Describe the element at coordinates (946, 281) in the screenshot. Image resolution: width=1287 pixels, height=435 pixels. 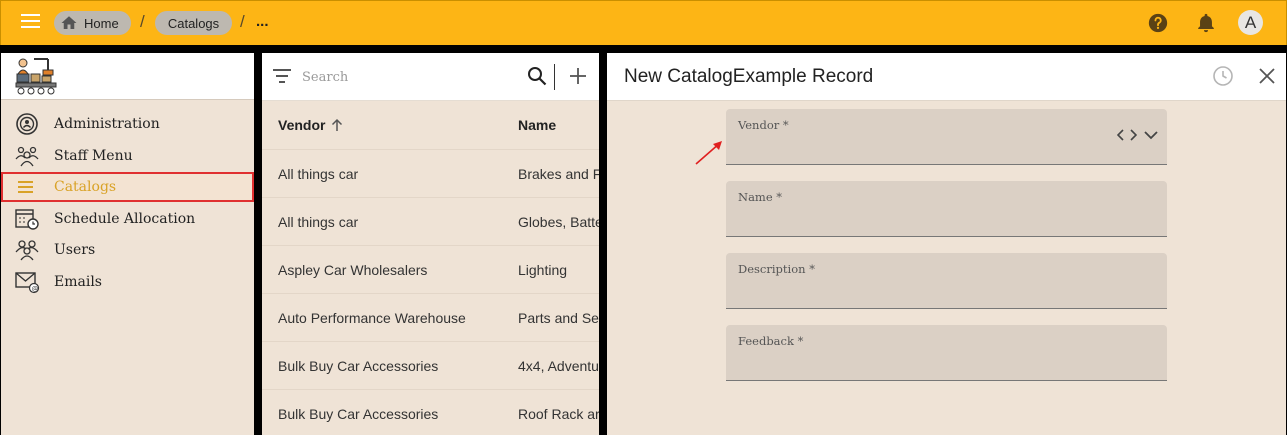
I see `description-field: Description *` at that location.